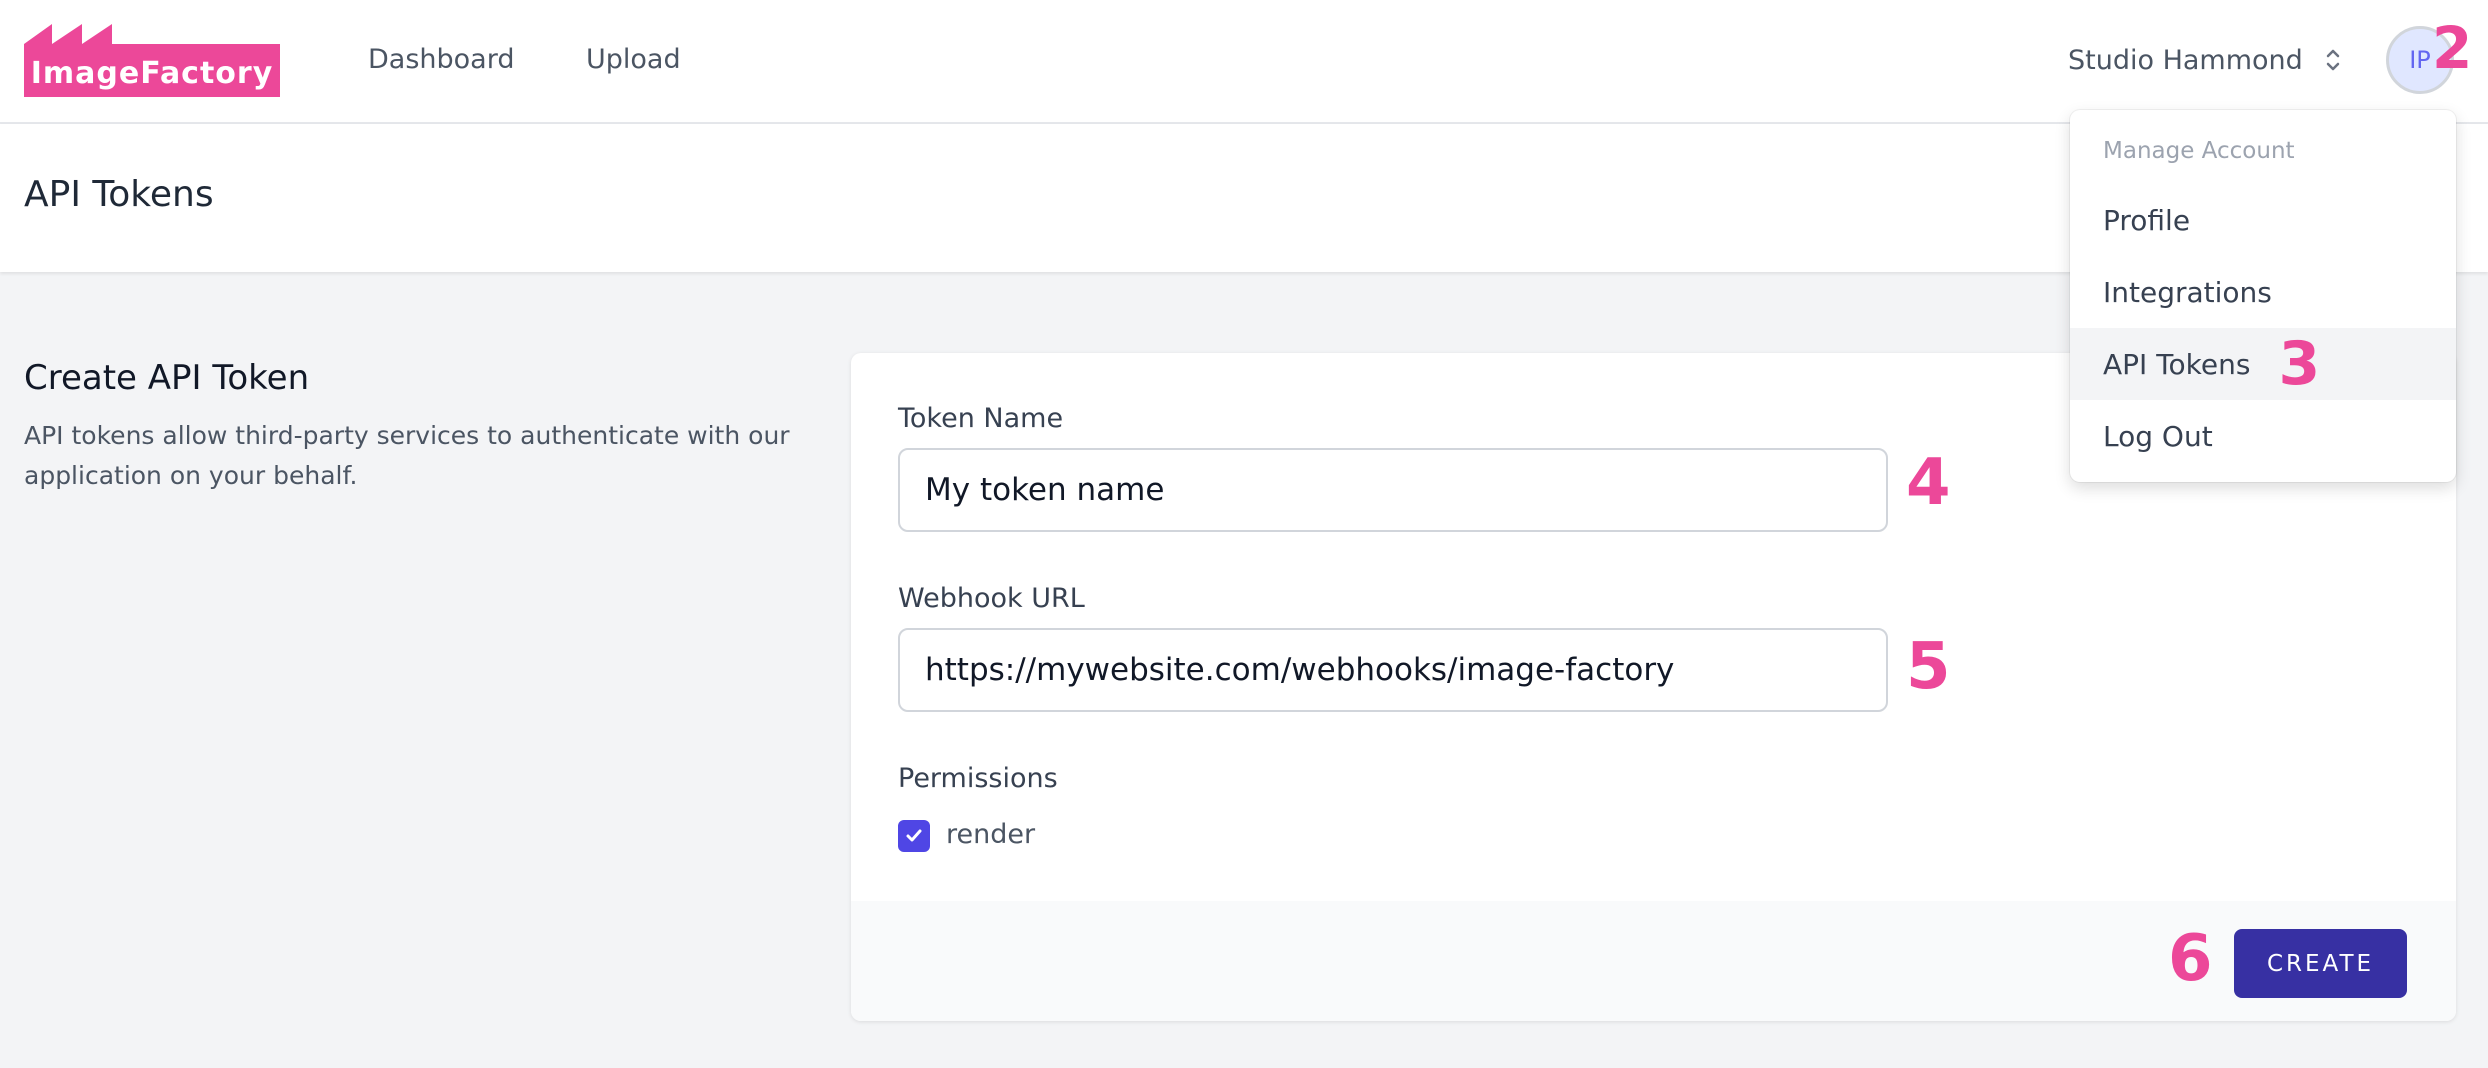  Describe the element at coordinates (2147, 220) in the screenshot. I see `menu-item-label: Profile` at that location.